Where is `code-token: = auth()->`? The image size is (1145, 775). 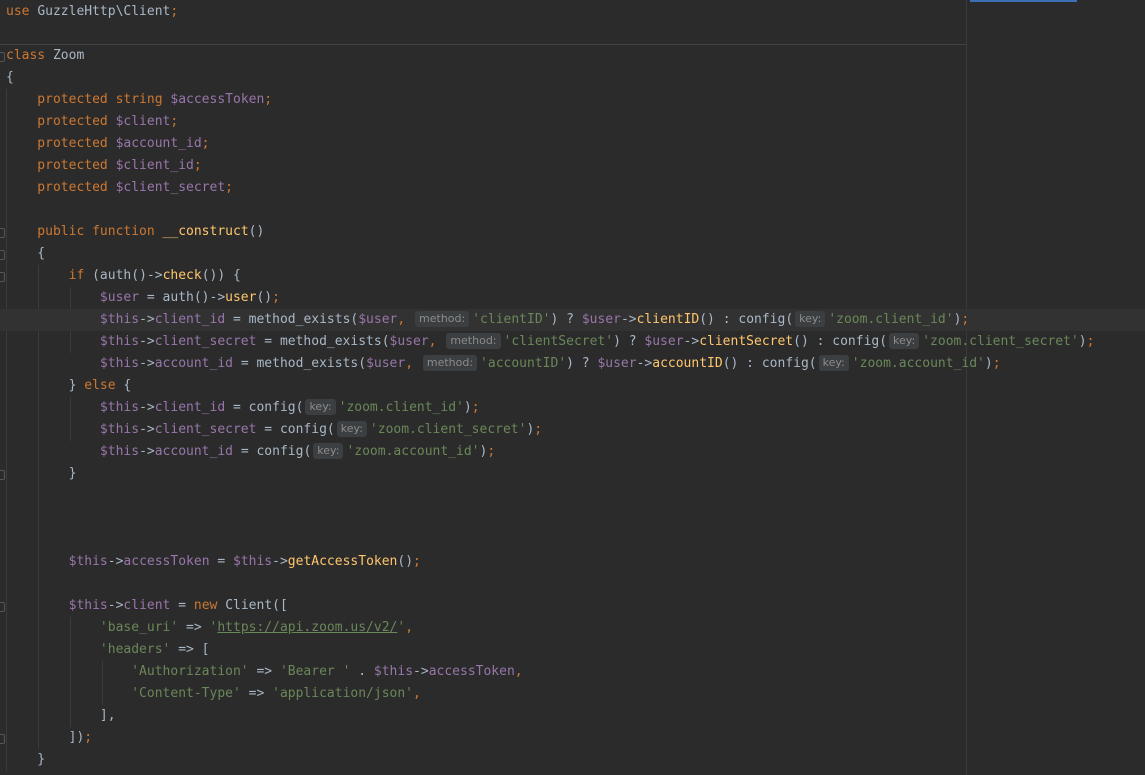 code-token: = auth()-> is located at coordinates (182, 297).